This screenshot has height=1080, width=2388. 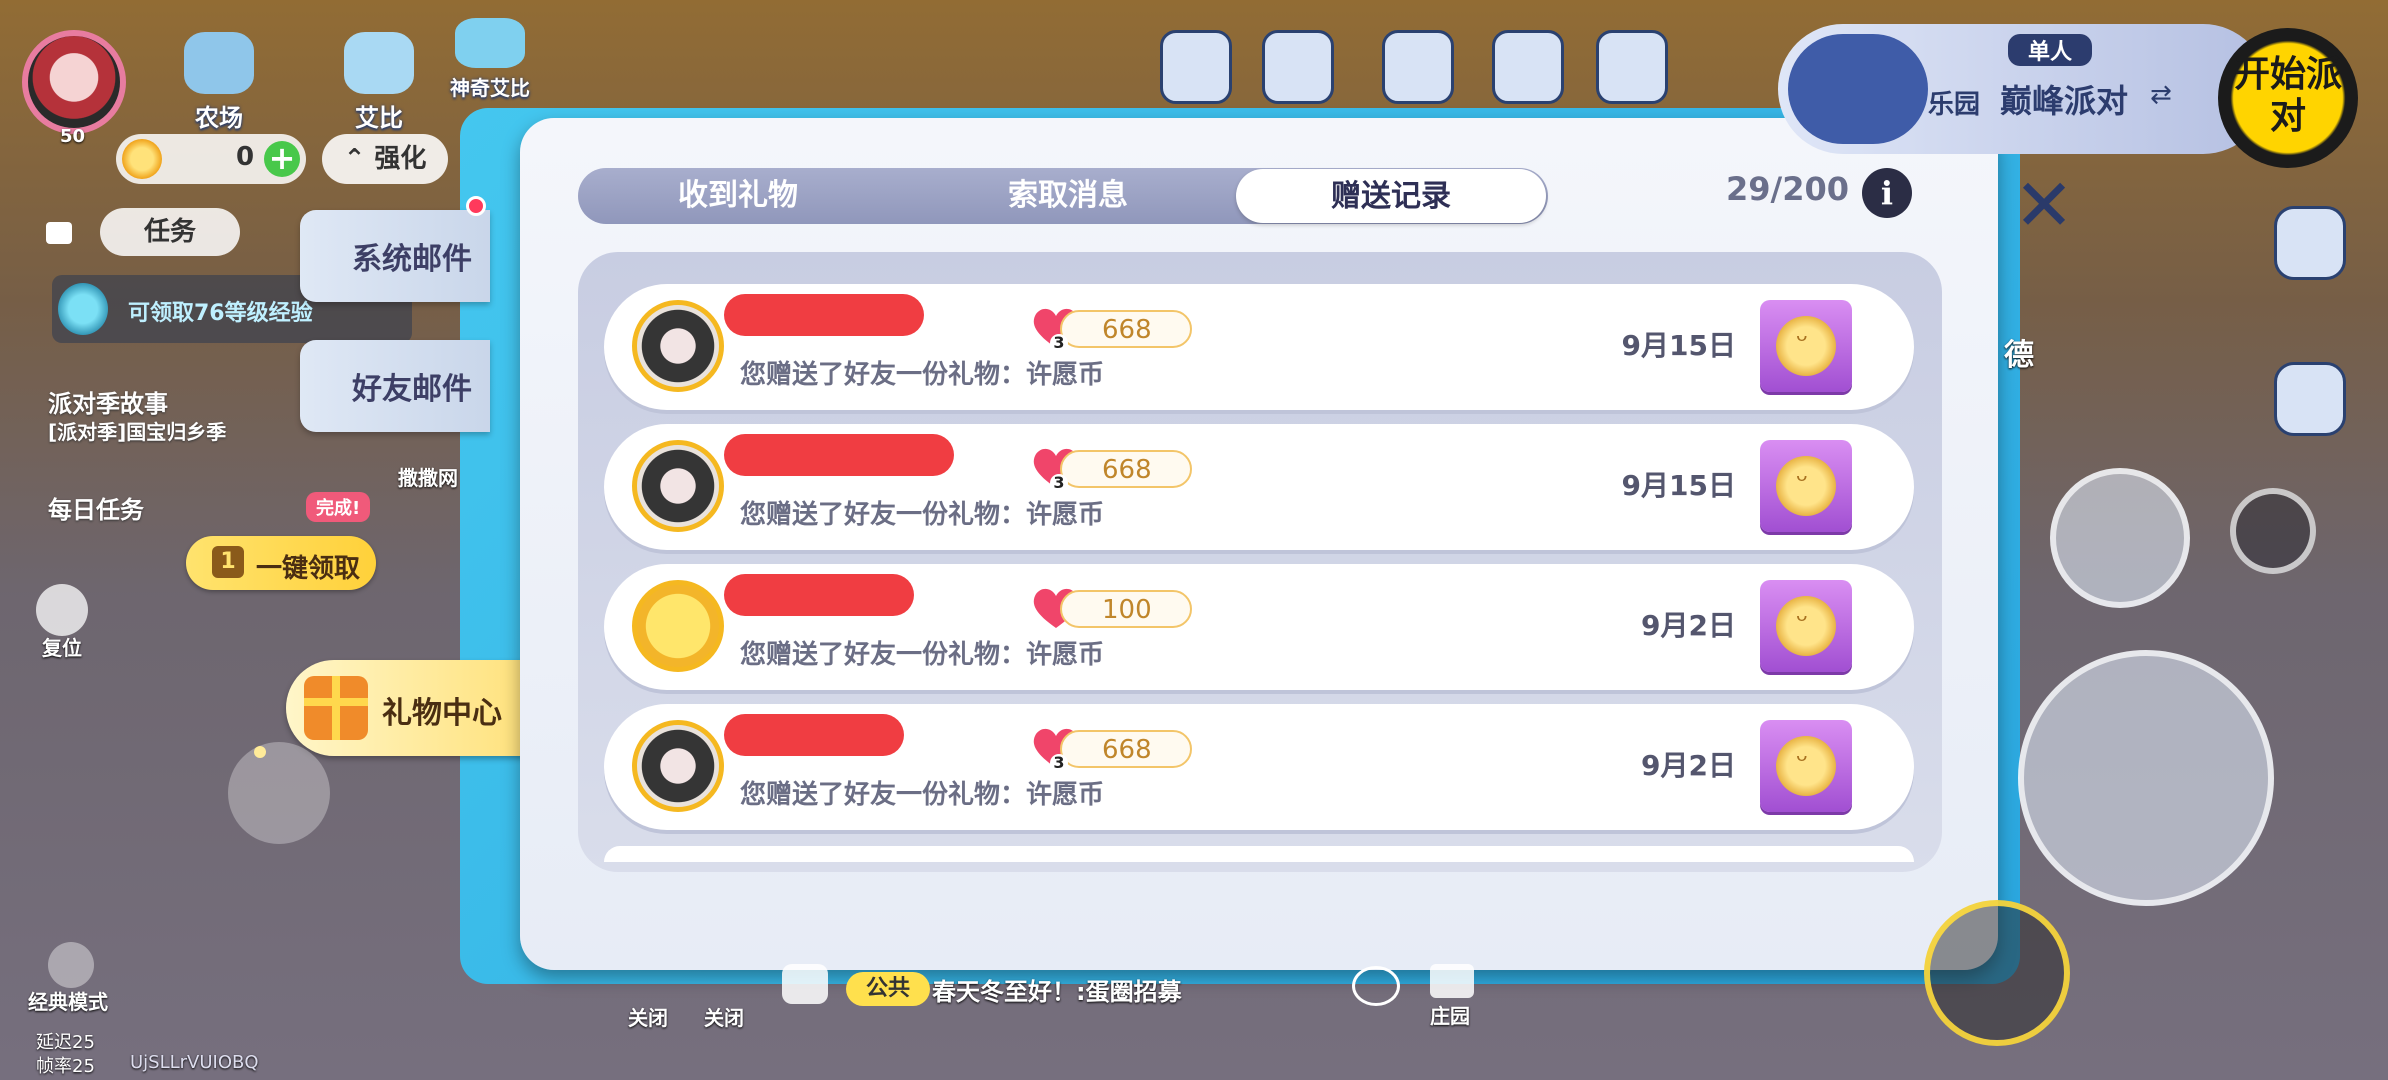 What do you see at coordinates (65, 1042) in the screenshot?
I see `latency-text: 延迟25` at bounding box center [65, 1042].